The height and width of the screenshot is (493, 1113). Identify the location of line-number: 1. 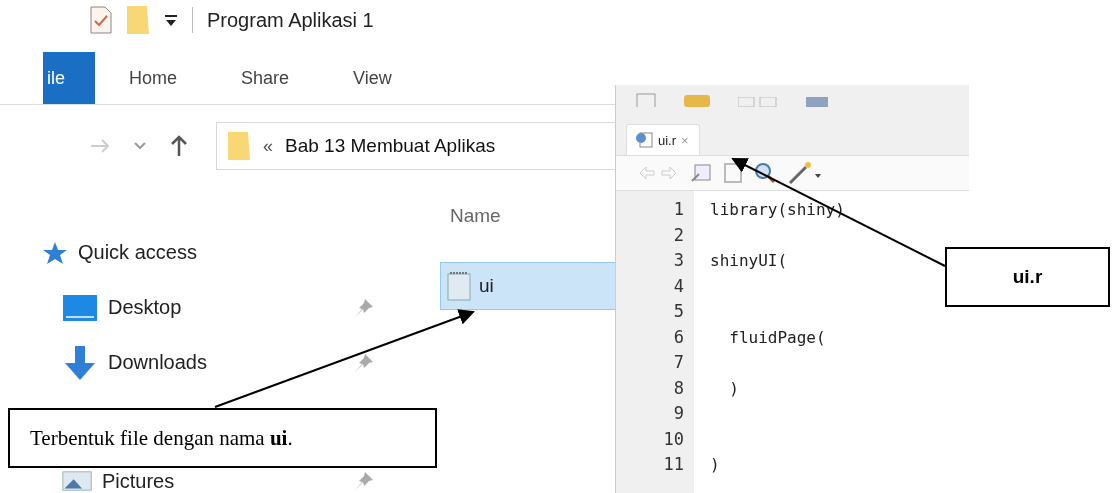
(678, 209).